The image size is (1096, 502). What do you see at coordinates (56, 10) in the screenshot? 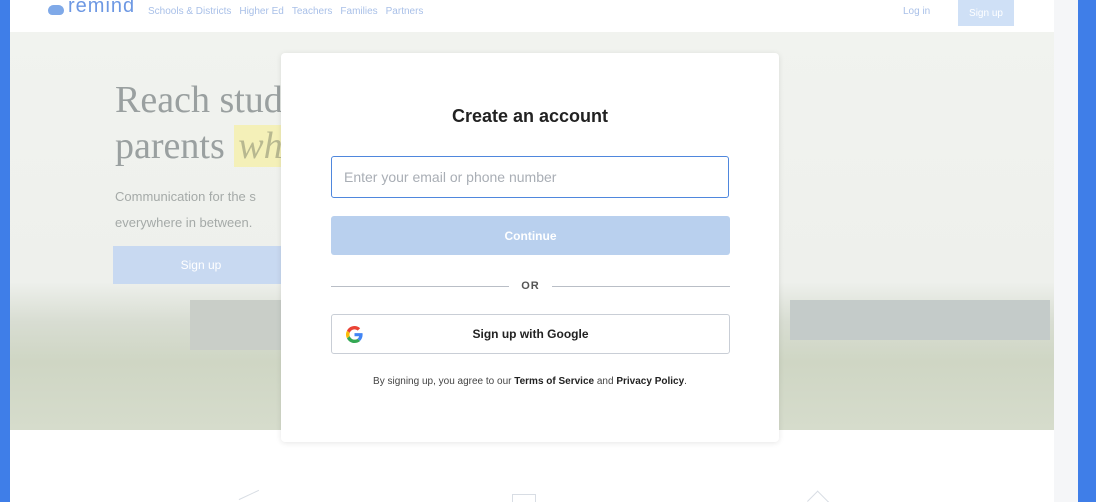
I see `remind-logo-icon` at bounding box center [56, 10].